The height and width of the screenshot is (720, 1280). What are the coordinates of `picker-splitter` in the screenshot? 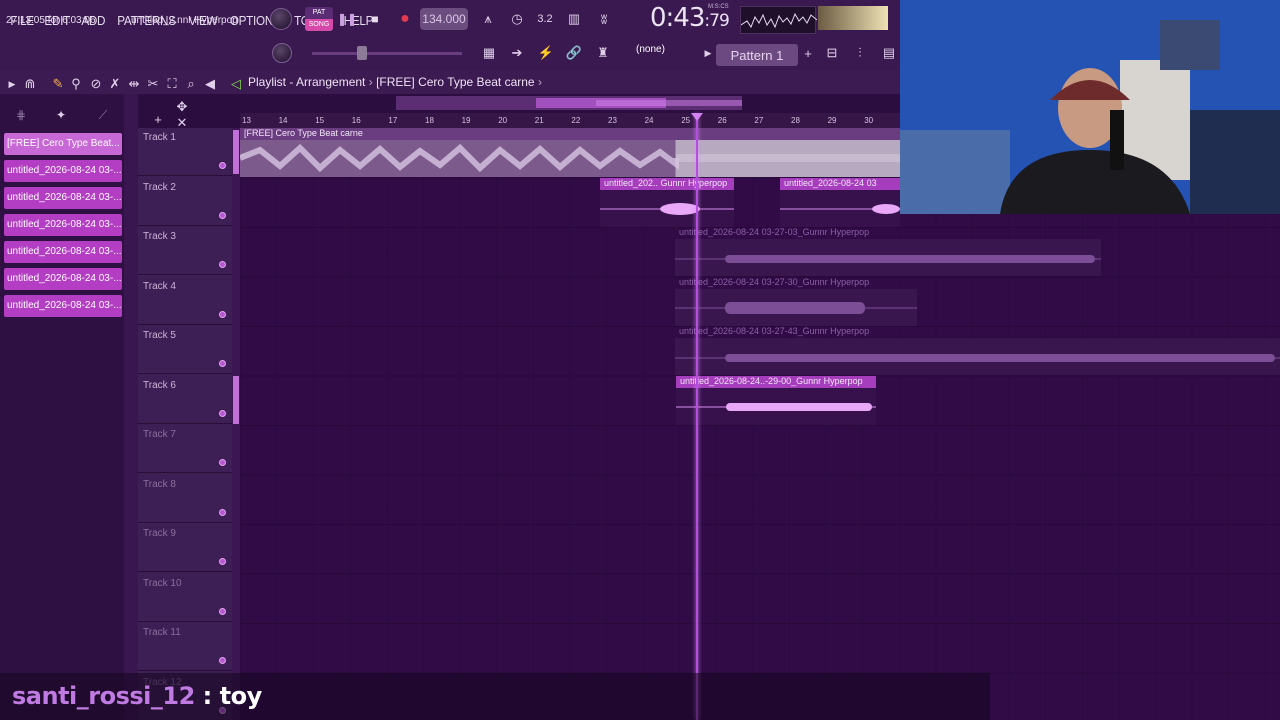 It's located at (131, 407).